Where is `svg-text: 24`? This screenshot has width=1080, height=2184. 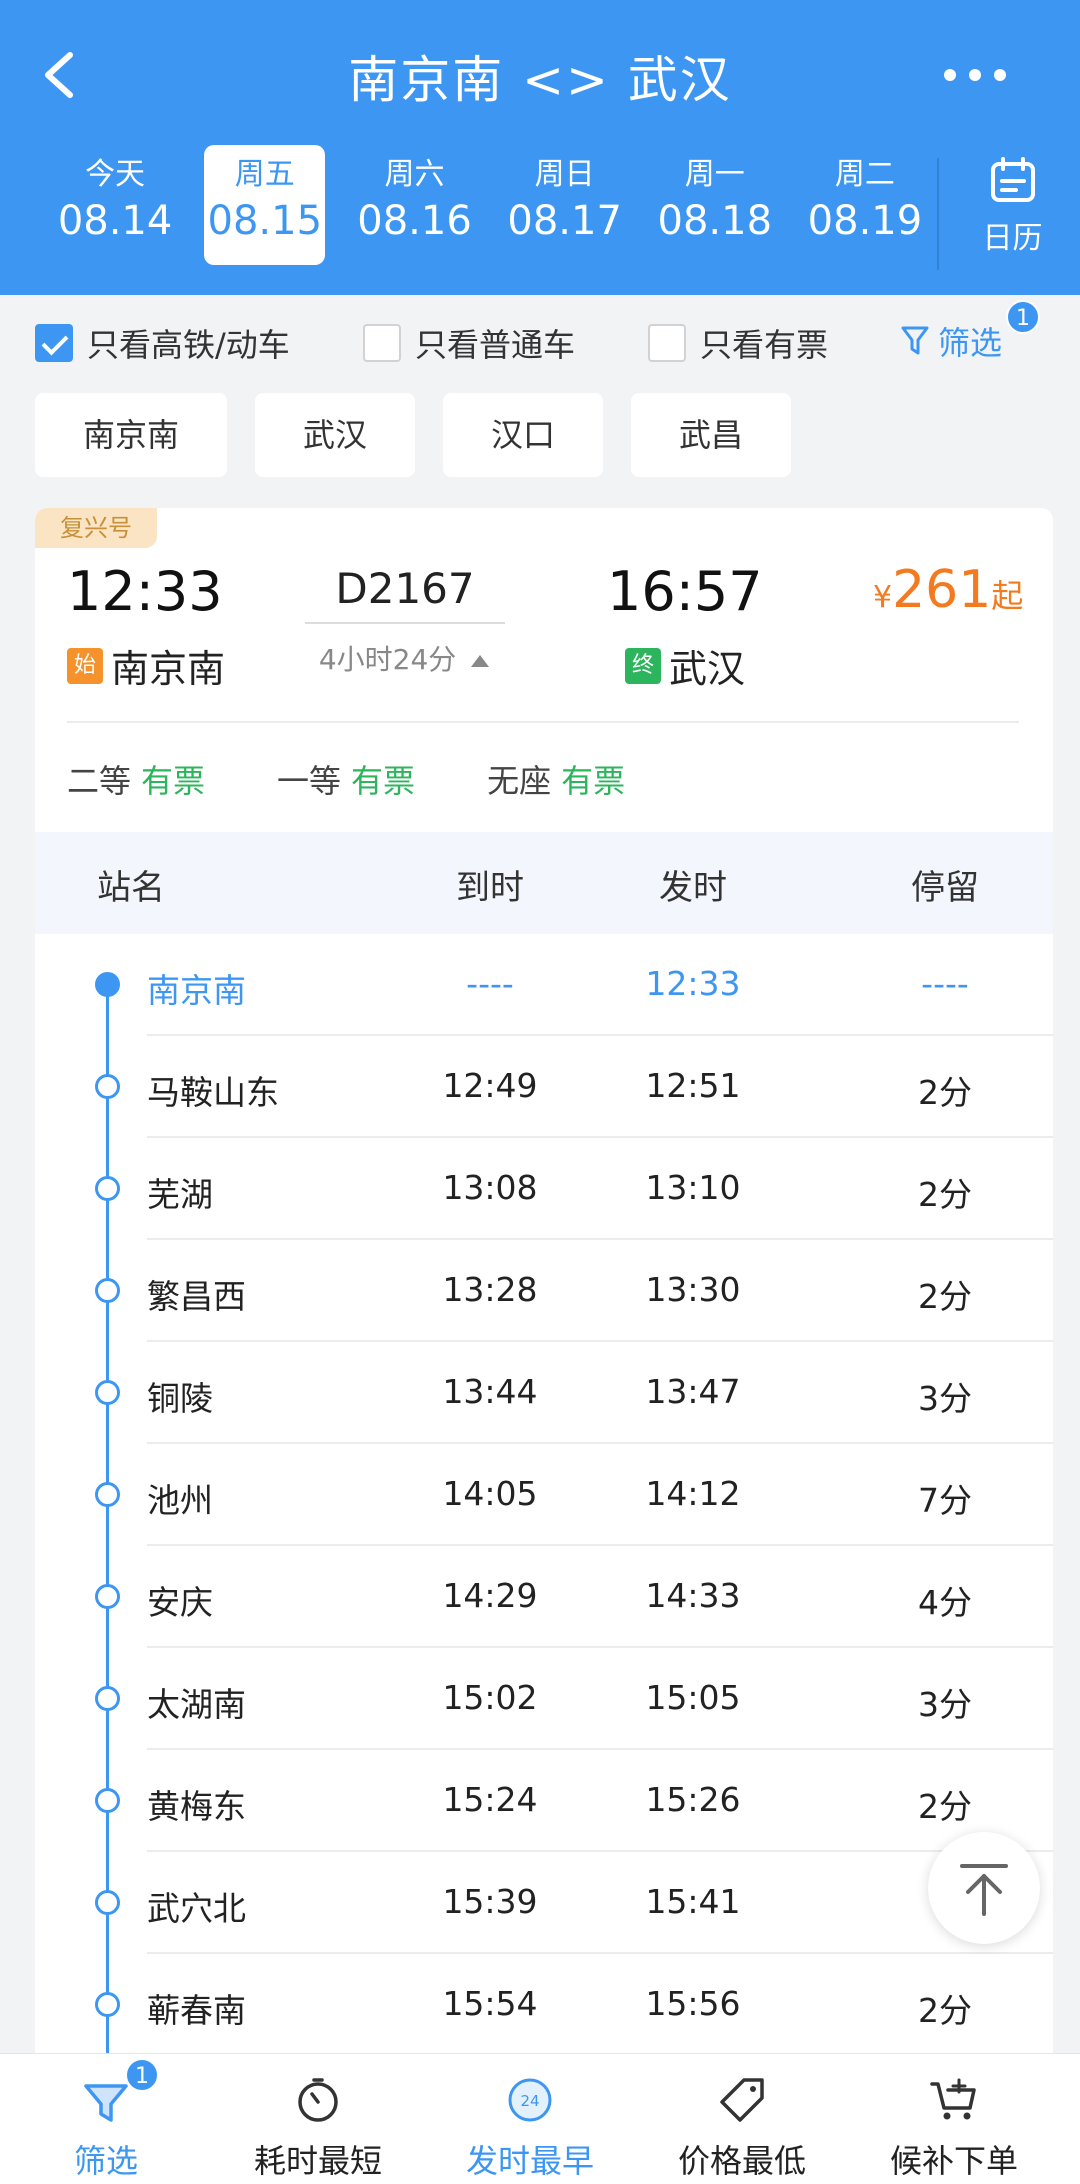
svg-text: 24 is located at coordinates (529, 2101).